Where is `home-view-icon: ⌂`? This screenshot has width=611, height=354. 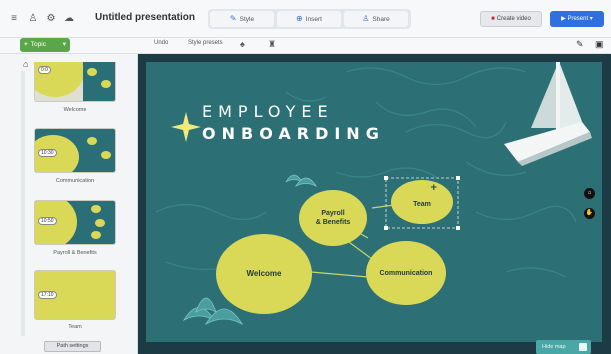 home-view-icon: ⌂ is located at coordinates (589, 193).